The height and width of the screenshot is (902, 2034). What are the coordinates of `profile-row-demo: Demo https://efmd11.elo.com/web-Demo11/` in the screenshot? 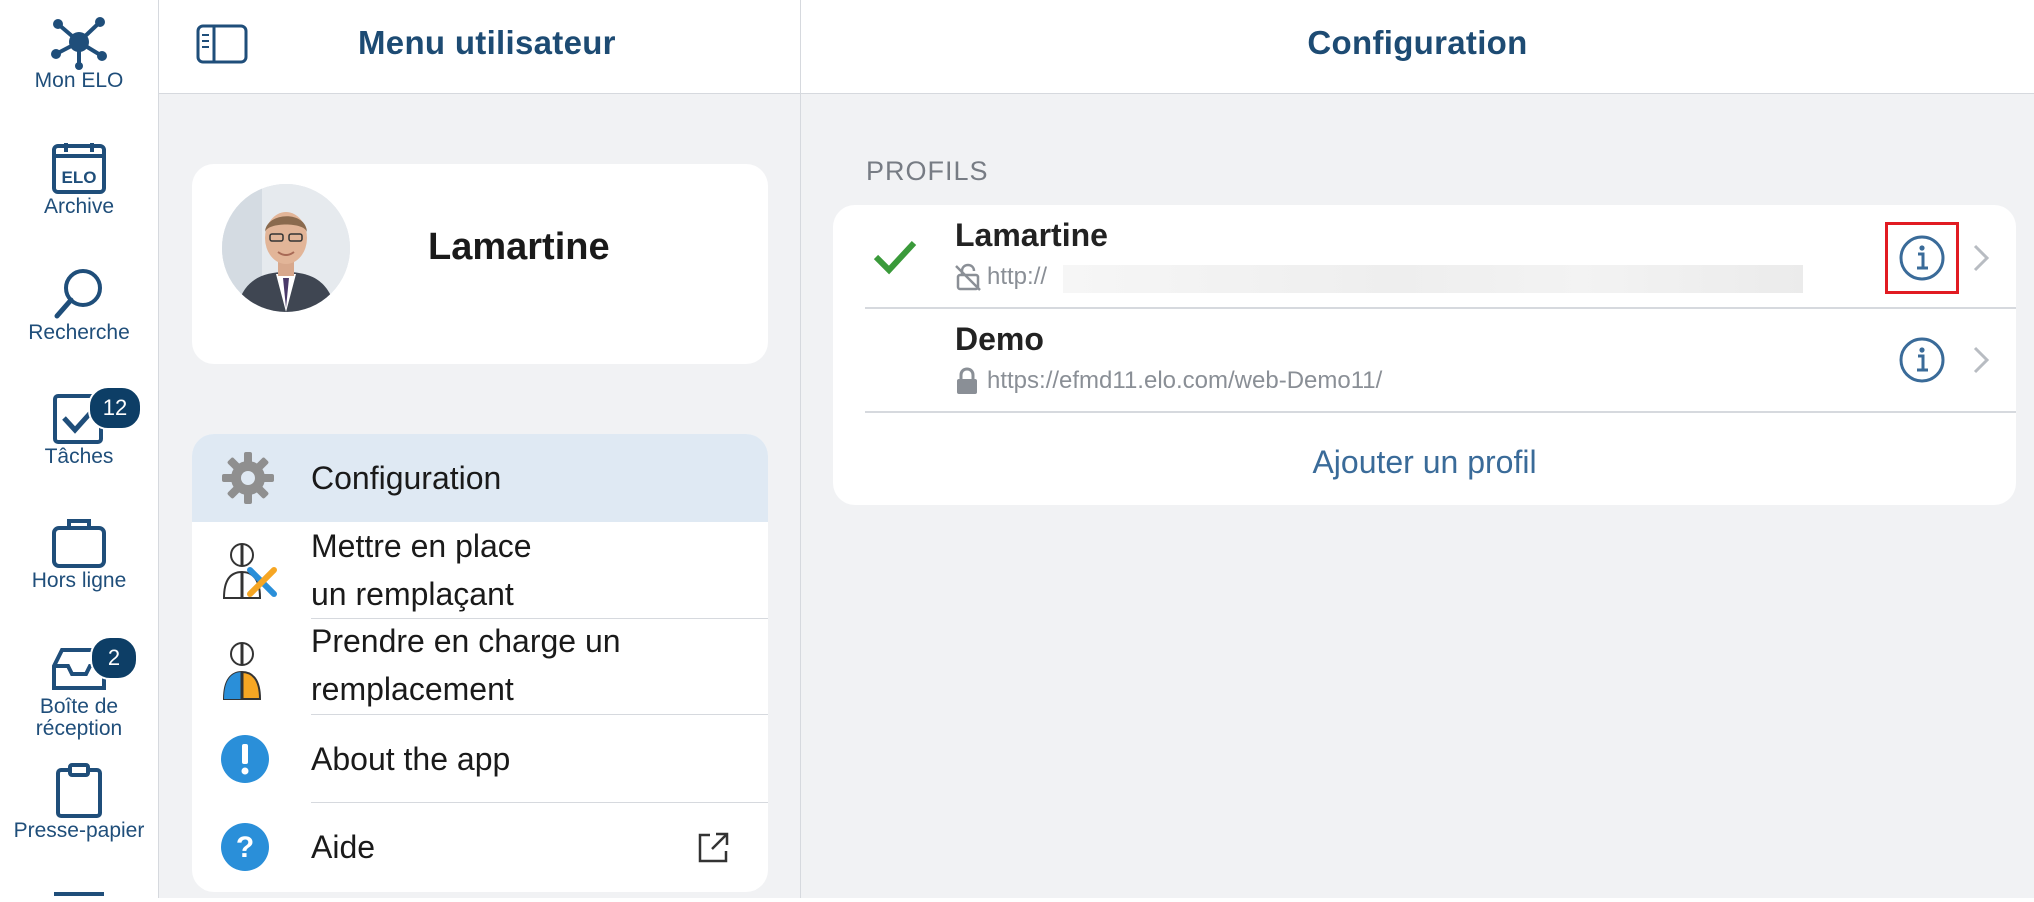 It's located at (1424, 361).